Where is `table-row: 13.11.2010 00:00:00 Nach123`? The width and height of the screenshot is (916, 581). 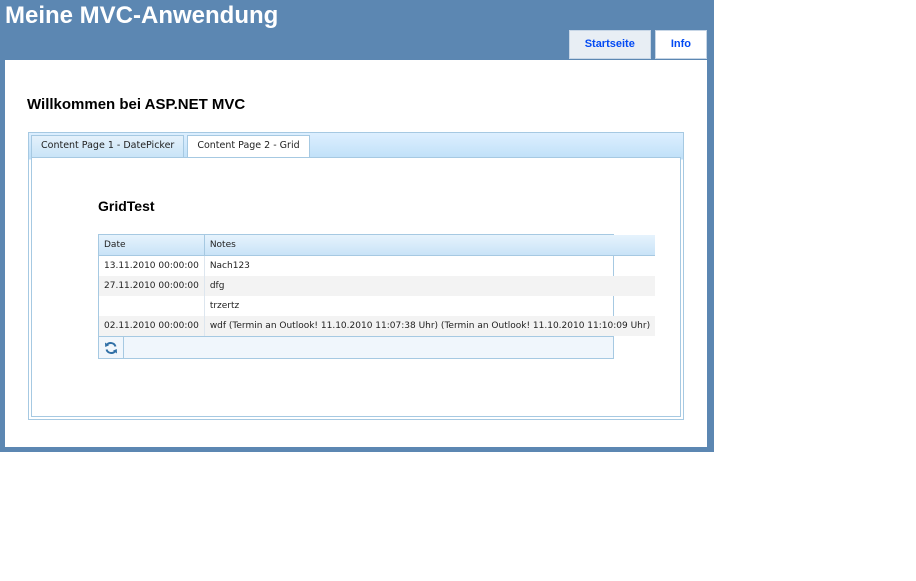 table-row: 13.11.2010 00:00:00 Nach123 is located at coordinates (377, 265).